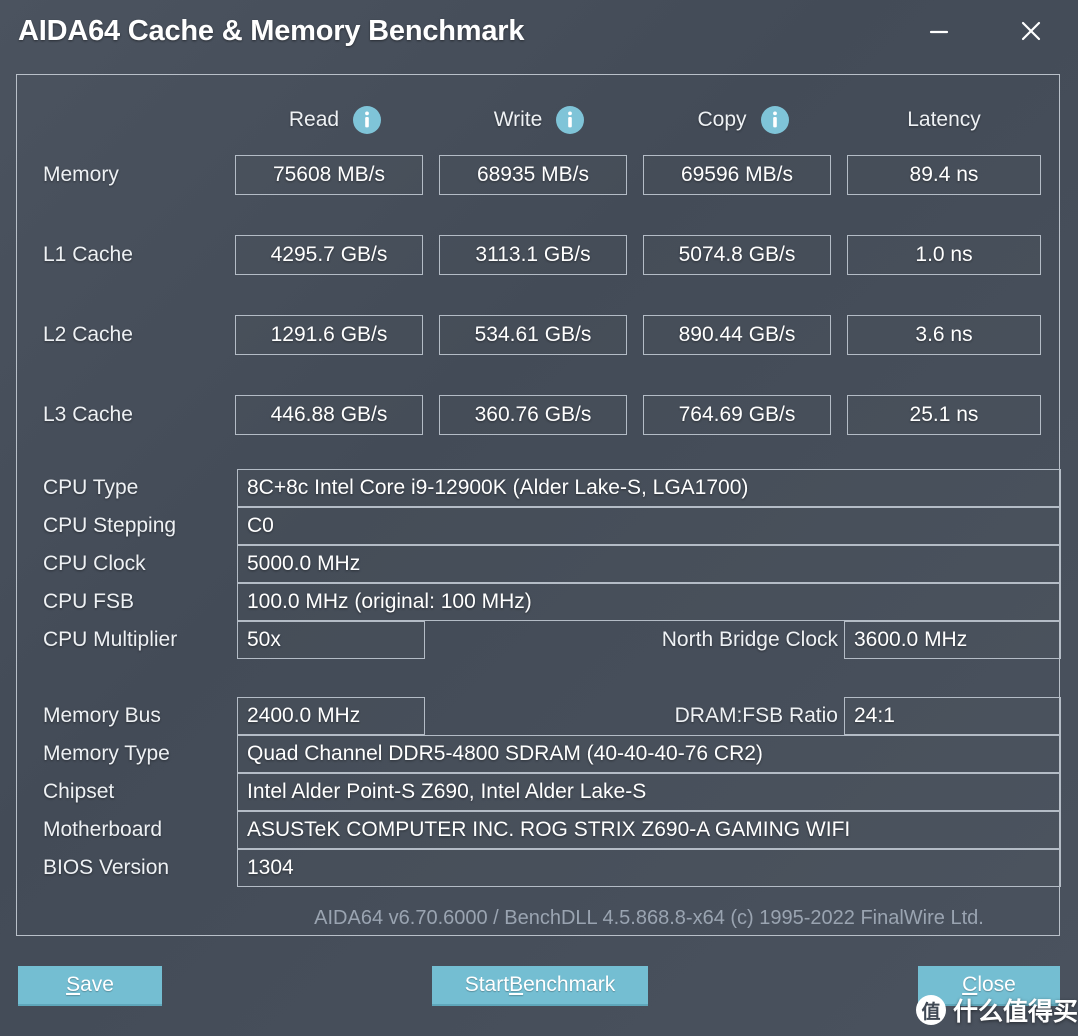 The height and width of the screenshot is (1036, 1078). What do you see at coordinates (533, 415) in the screenshot?
I see `bench-l3-write: 360.76 GB/s` at bounding box center [533, 415].